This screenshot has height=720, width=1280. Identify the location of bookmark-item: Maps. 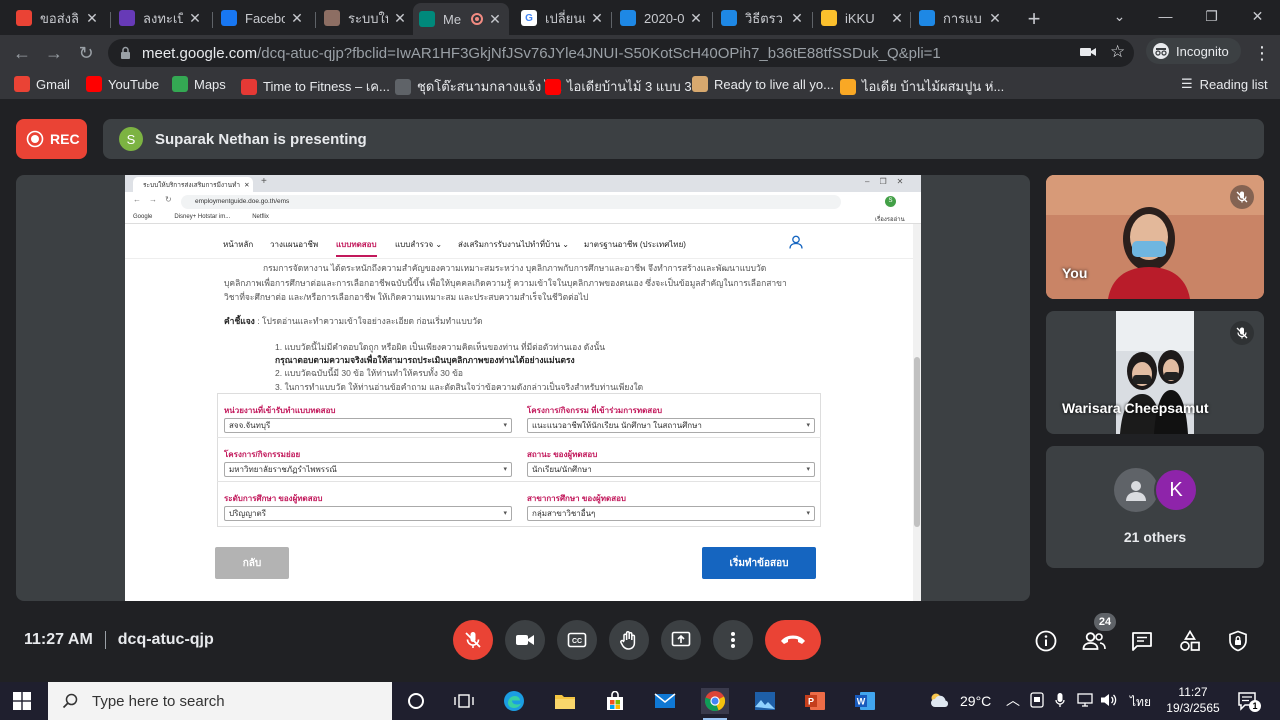
(199, 84).